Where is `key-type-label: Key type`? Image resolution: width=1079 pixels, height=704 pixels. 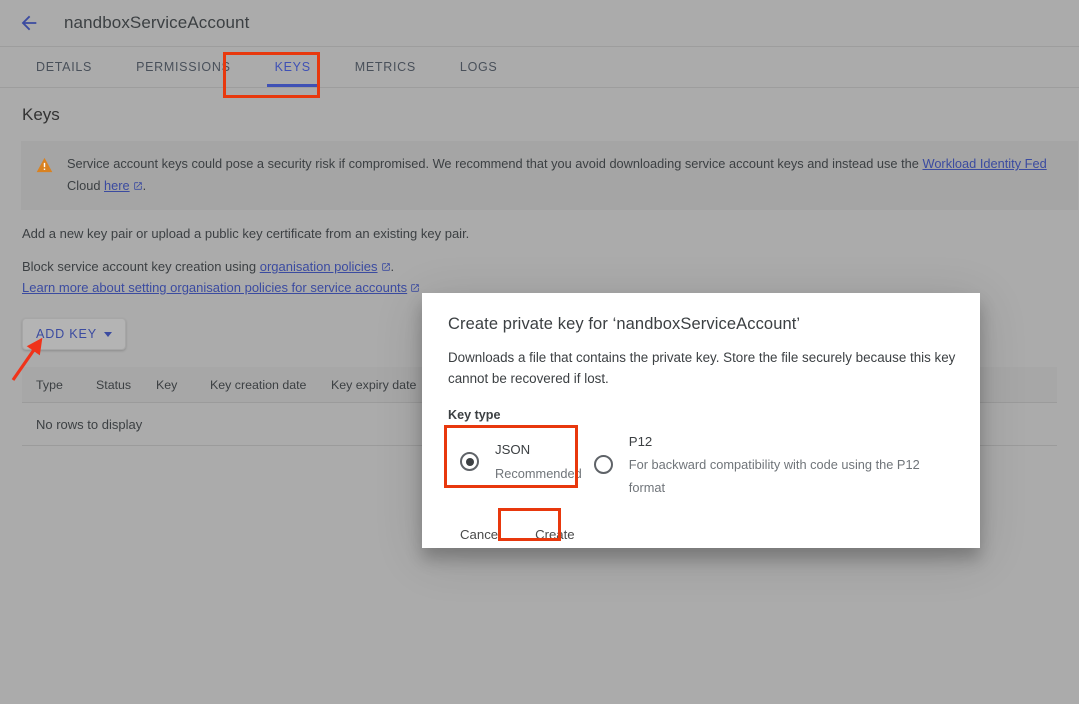 key-type-label: Key type is located at coordinates (474, 415).